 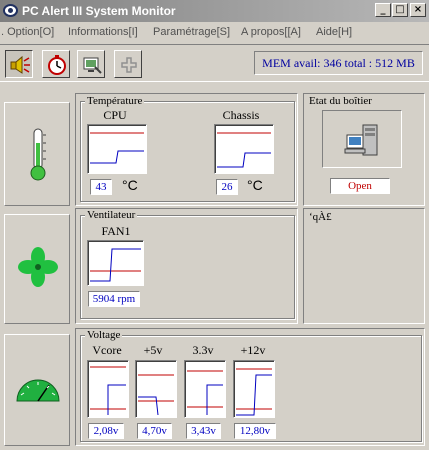 I want to click on case-status-value: Open, so click(x=360, y=186).